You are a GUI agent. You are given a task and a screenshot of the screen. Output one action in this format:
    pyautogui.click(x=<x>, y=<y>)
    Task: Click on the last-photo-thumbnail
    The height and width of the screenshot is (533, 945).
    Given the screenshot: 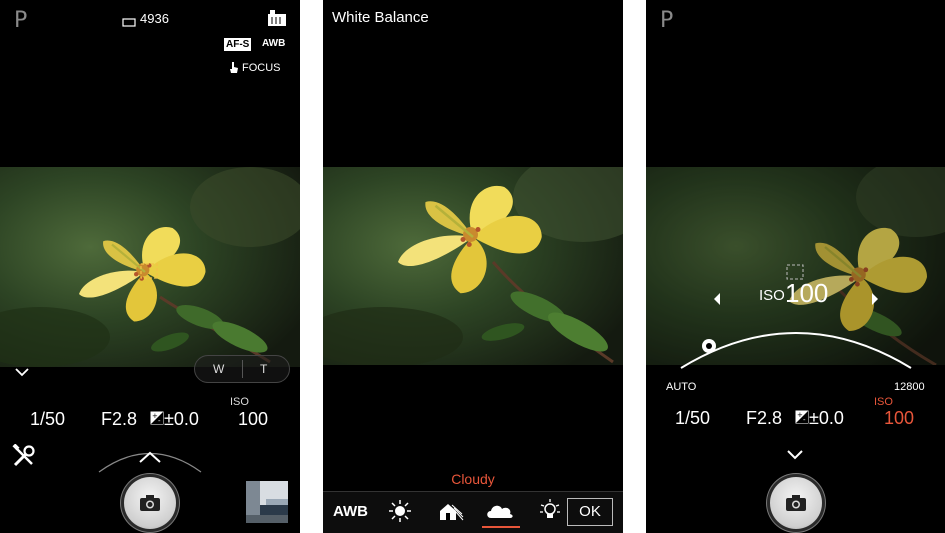 What is the action you would take?
    pyautogui.click(x=267, y=502)
    